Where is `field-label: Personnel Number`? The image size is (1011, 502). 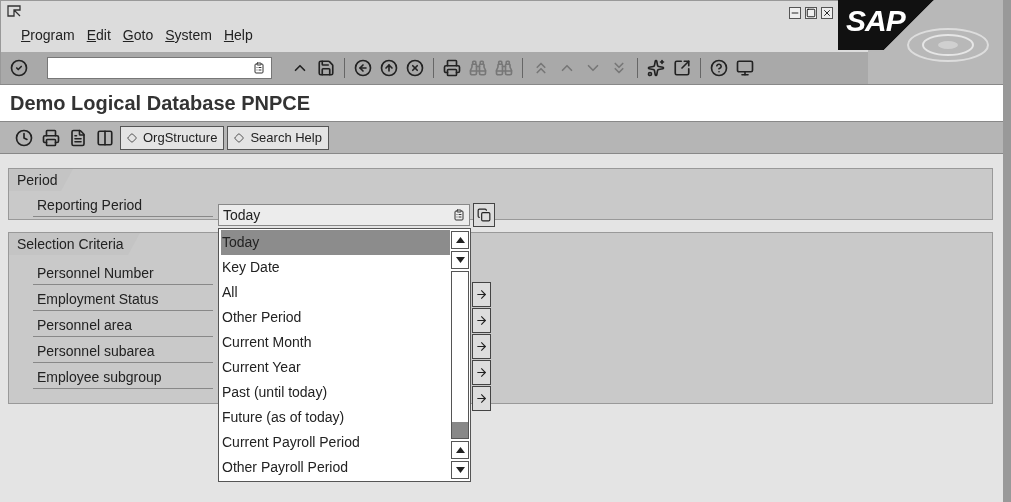
field-label: Personnel Number is located at coordinates (123, 273).